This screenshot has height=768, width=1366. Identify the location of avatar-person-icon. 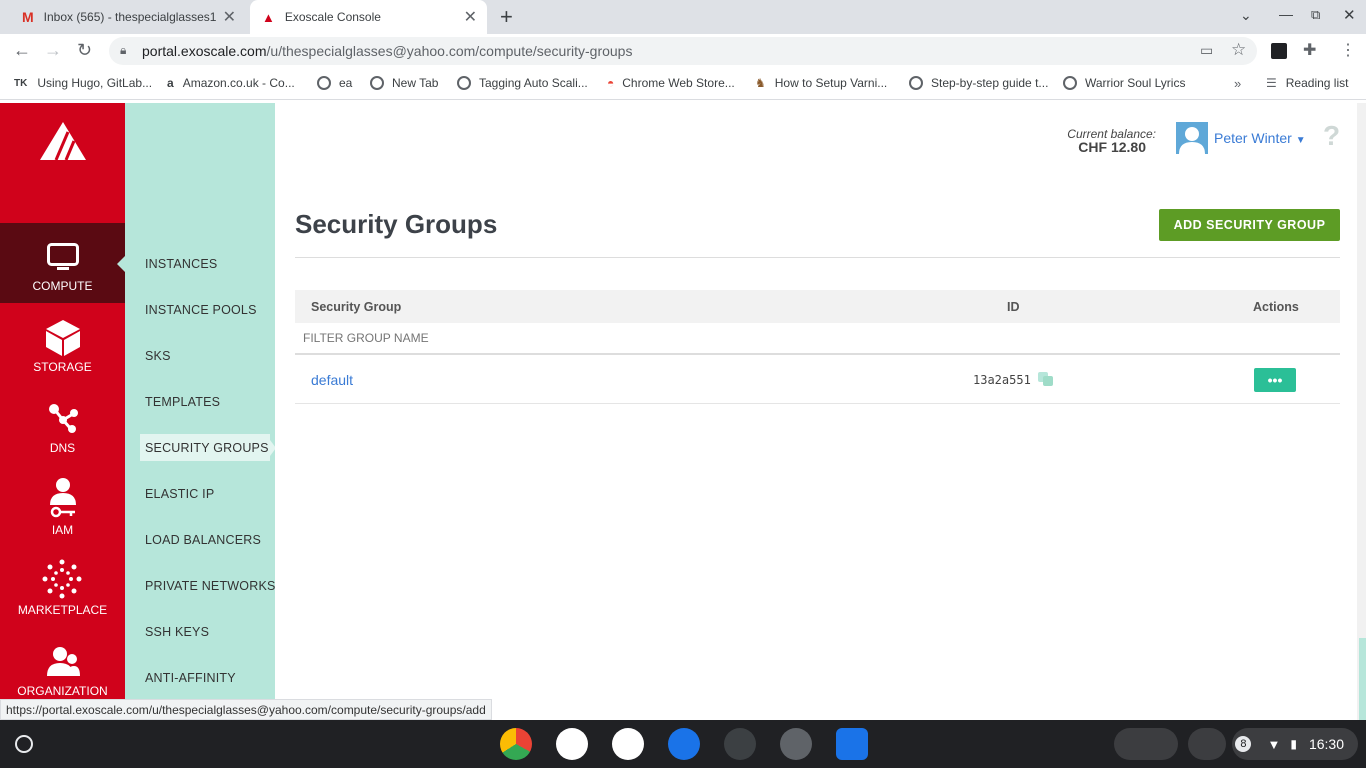
(1192, 140).